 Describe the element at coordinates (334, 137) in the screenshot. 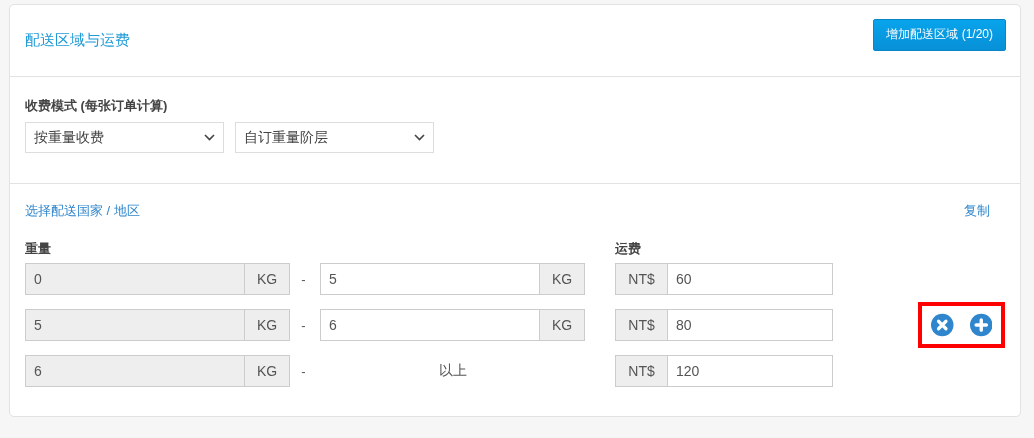

I see `dropdown: 自订重量阶层` at that location.